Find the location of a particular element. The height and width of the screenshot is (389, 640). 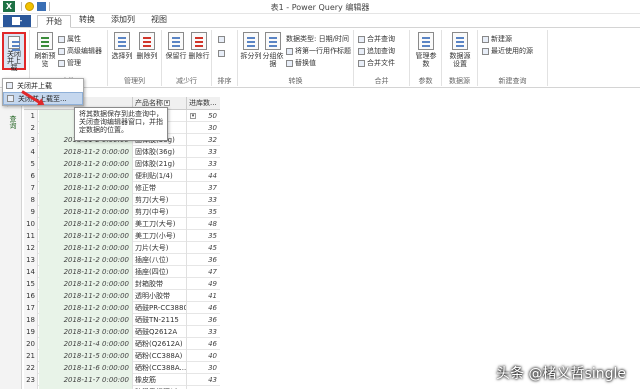

row-number: 6 is located at coordinates (31, 176).